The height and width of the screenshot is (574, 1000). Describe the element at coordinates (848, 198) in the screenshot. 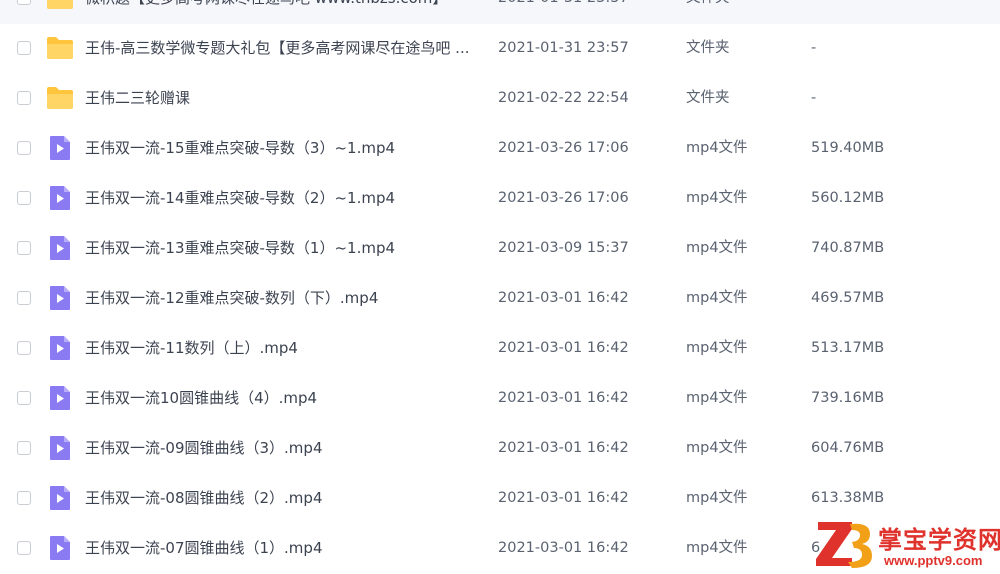

I see `file-size: 560.12MB` at that location.